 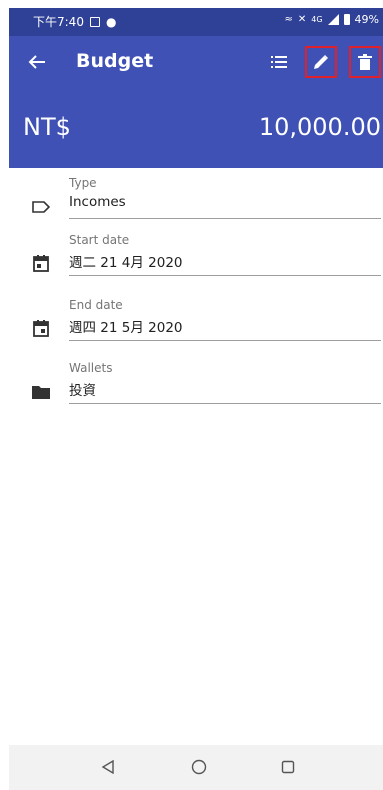 I want to click on triangle-back-icon, so click(x=107, y=767).